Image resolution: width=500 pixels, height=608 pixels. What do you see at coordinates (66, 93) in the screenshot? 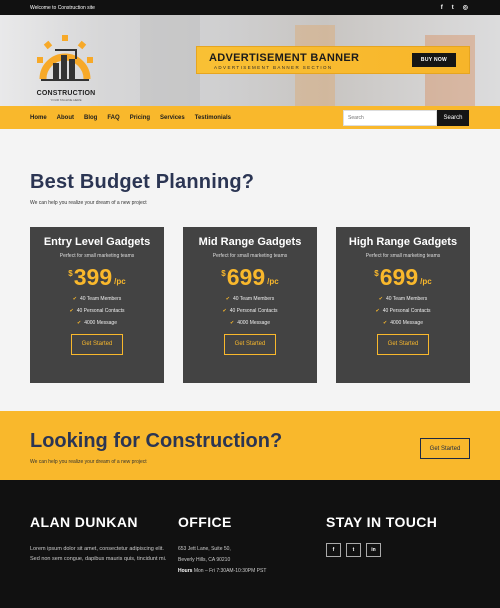
I see `logo-text: CONSTRUCTION` at bounding box center [66, 93].